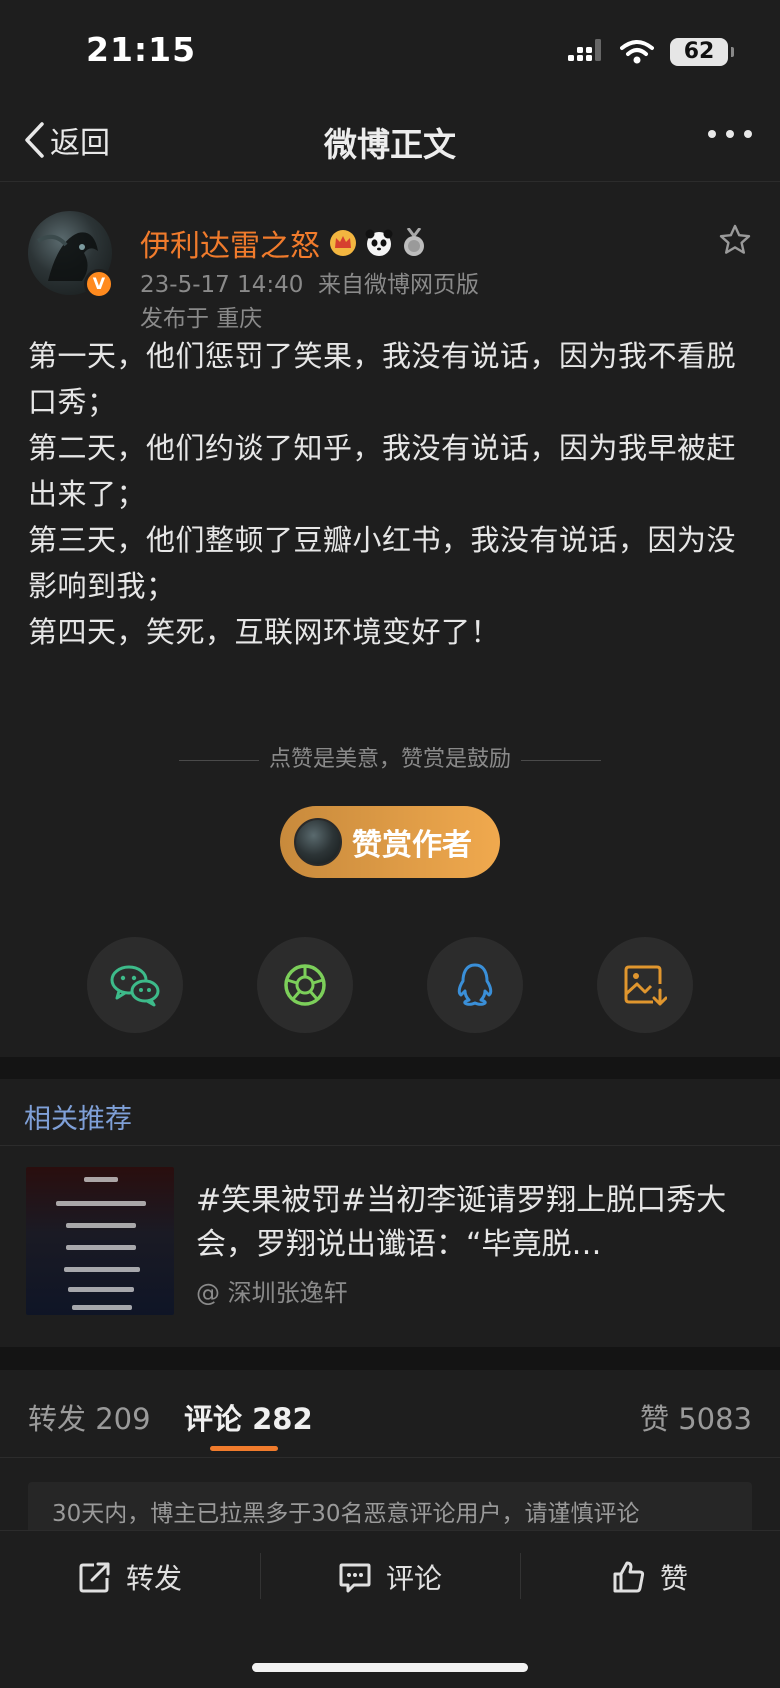 The image size is (780, 1688). I want to click on post-paragraph: 第四天，笑死，互联网环境变好了！, so click(264, 632).